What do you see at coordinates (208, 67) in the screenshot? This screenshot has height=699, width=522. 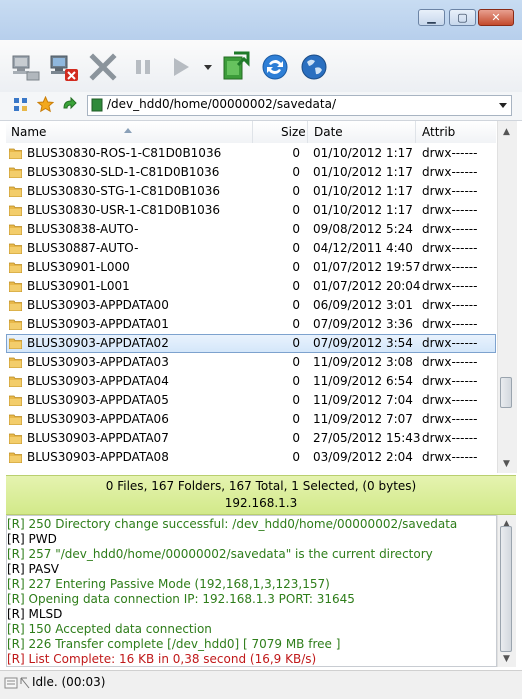 I see `queue-dropdown` at bounding box center [208, 67].